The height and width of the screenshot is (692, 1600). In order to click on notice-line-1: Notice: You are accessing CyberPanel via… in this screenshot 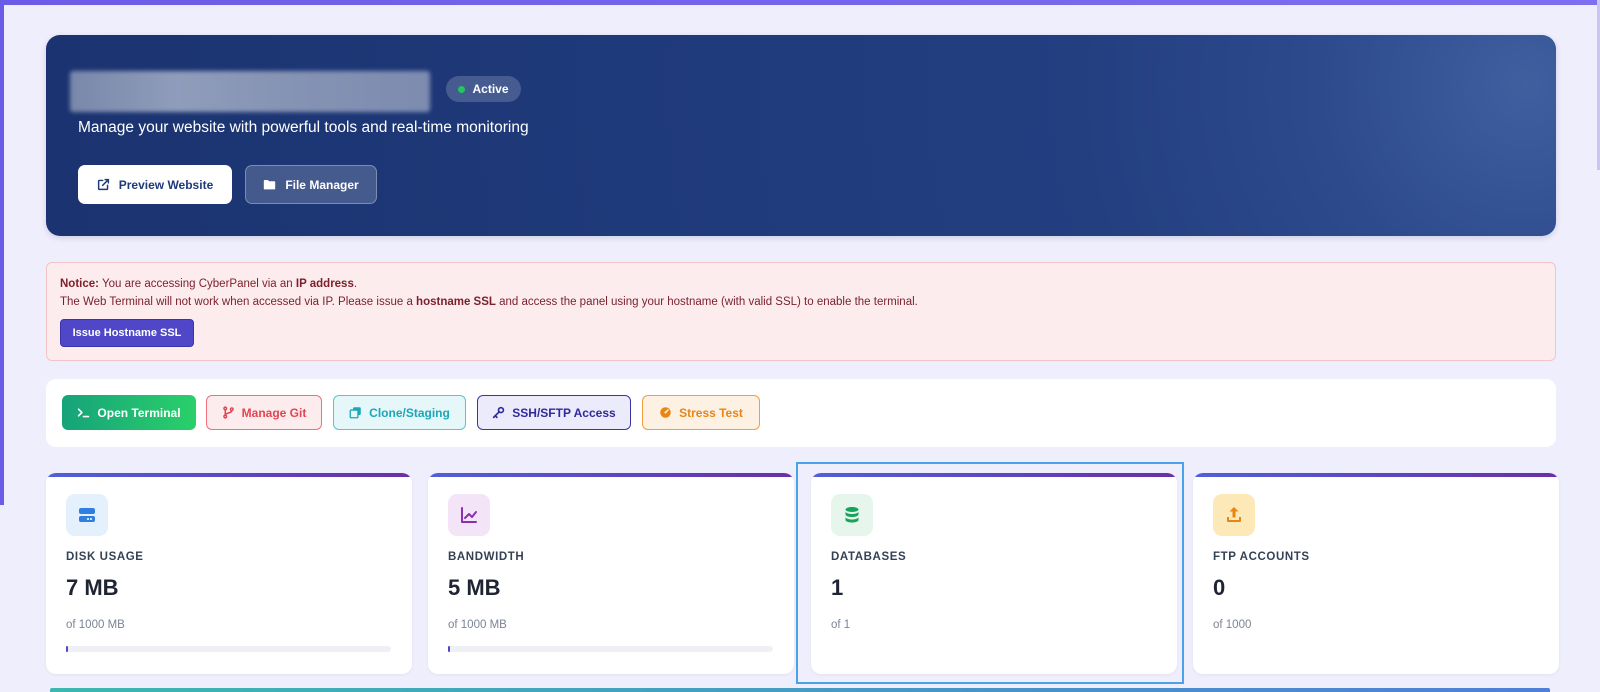, I will do `click(208, 284)`.